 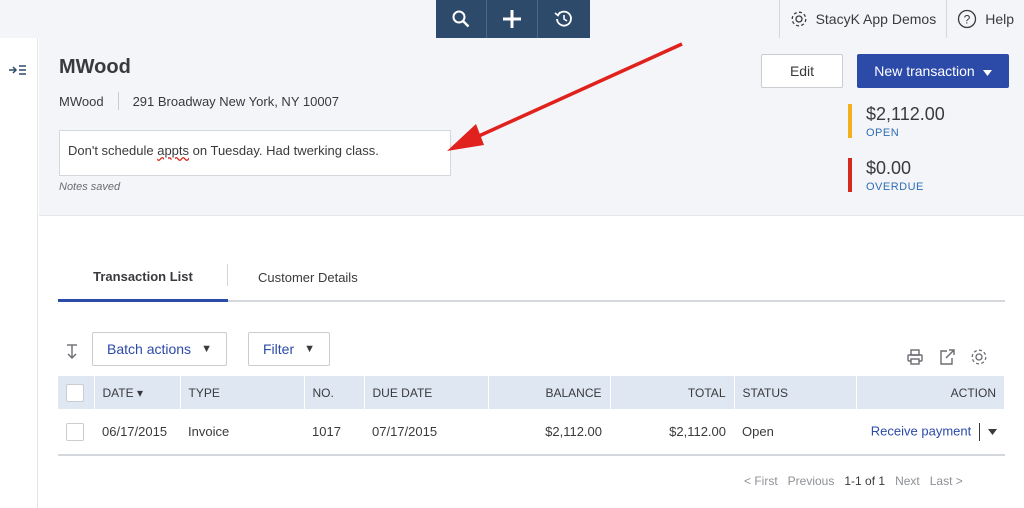 I want to click on batch-actions-dropdown: Batch actions ▼, so click(x=159, y=349).